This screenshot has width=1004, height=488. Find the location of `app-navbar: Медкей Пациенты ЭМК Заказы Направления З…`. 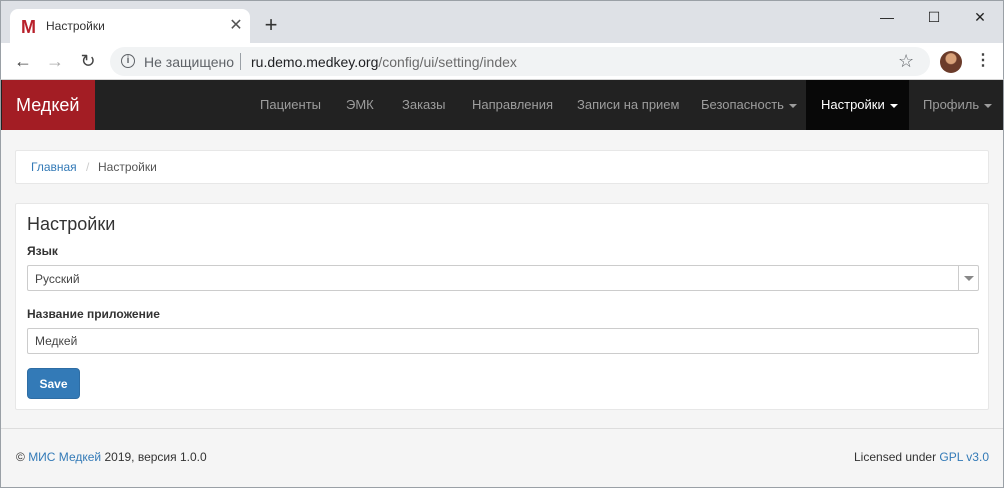

app-navbar: Медкей Пациенты ЭМК Заказы Направления З… is located at coordinates (502, 105).